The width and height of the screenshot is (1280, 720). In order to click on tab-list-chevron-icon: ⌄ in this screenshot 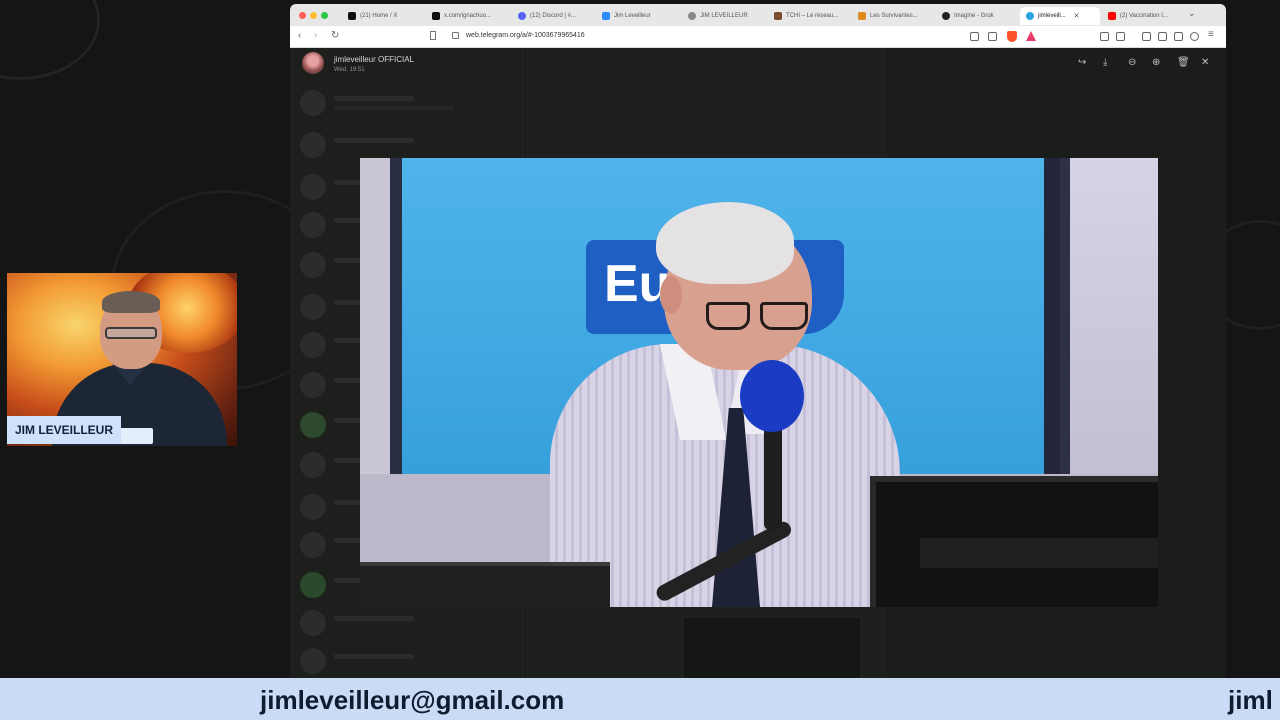, I will do `click(1192, 13)`.